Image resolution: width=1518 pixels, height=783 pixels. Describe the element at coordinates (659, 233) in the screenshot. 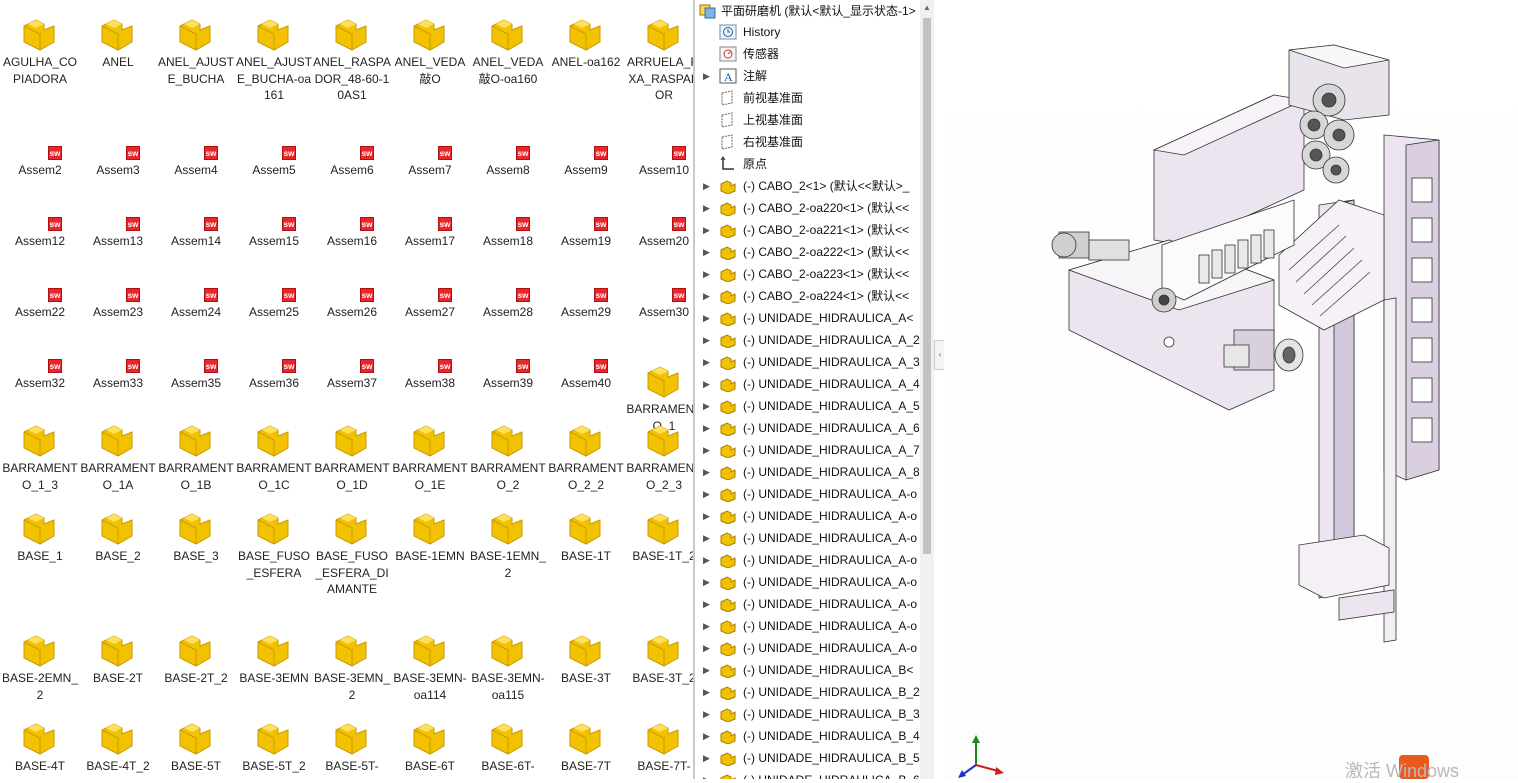

I see `file-item: sw Assem20` at that location.